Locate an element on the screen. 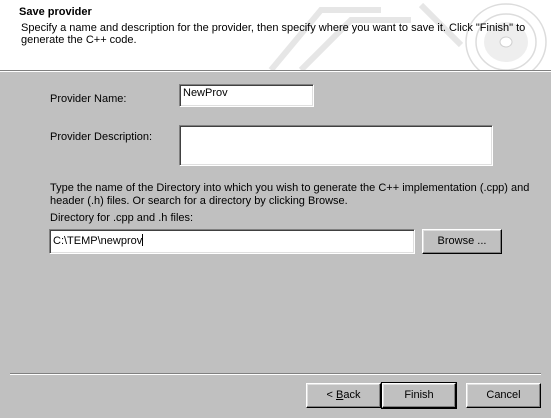 Image resolution: width=551 pixels, height=418 pixels. finish-button-label: Finish is located at coordinates (419, 395).